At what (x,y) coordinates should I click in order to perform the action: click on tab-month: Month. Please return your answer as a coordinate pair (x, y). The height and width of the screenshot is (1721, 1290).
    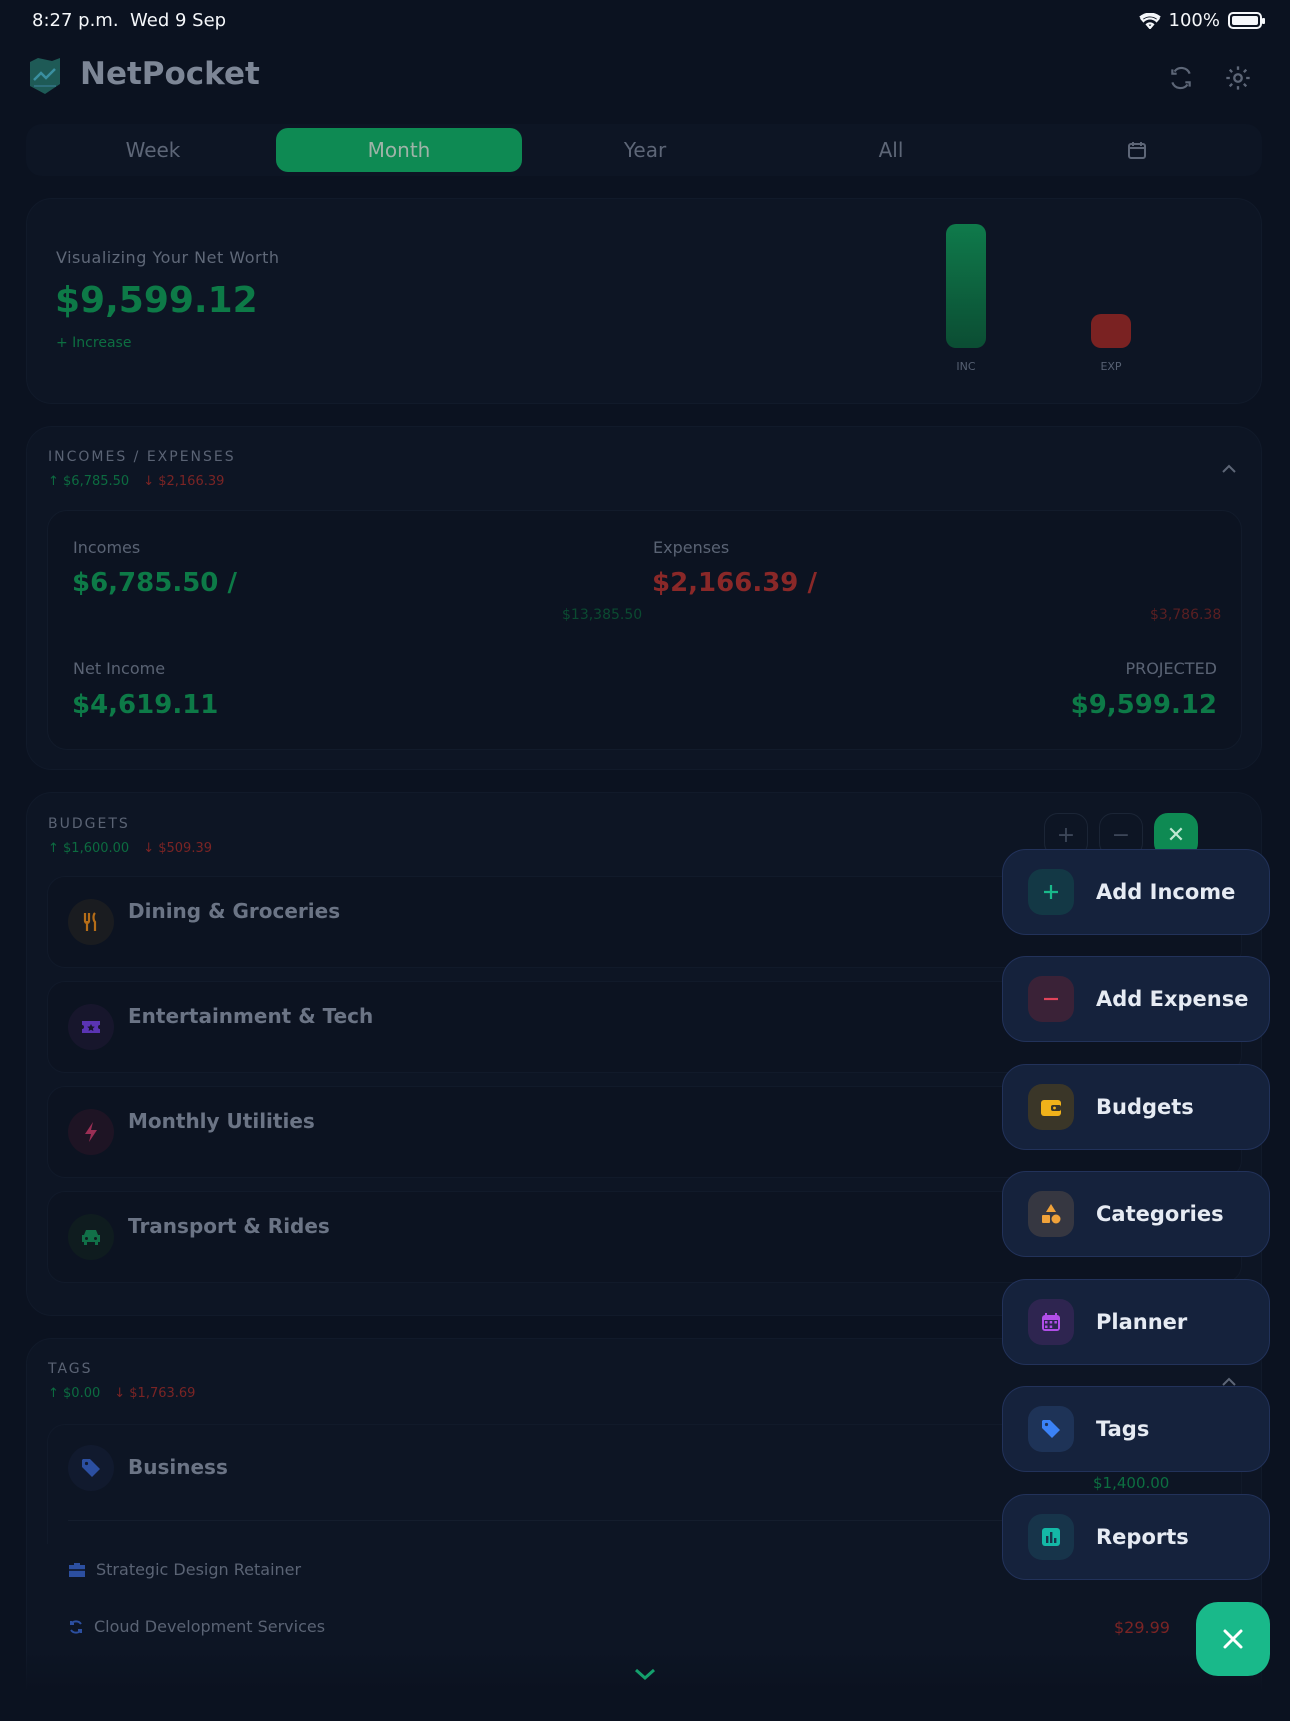
    Looking at the image, I should click on (399, 150).